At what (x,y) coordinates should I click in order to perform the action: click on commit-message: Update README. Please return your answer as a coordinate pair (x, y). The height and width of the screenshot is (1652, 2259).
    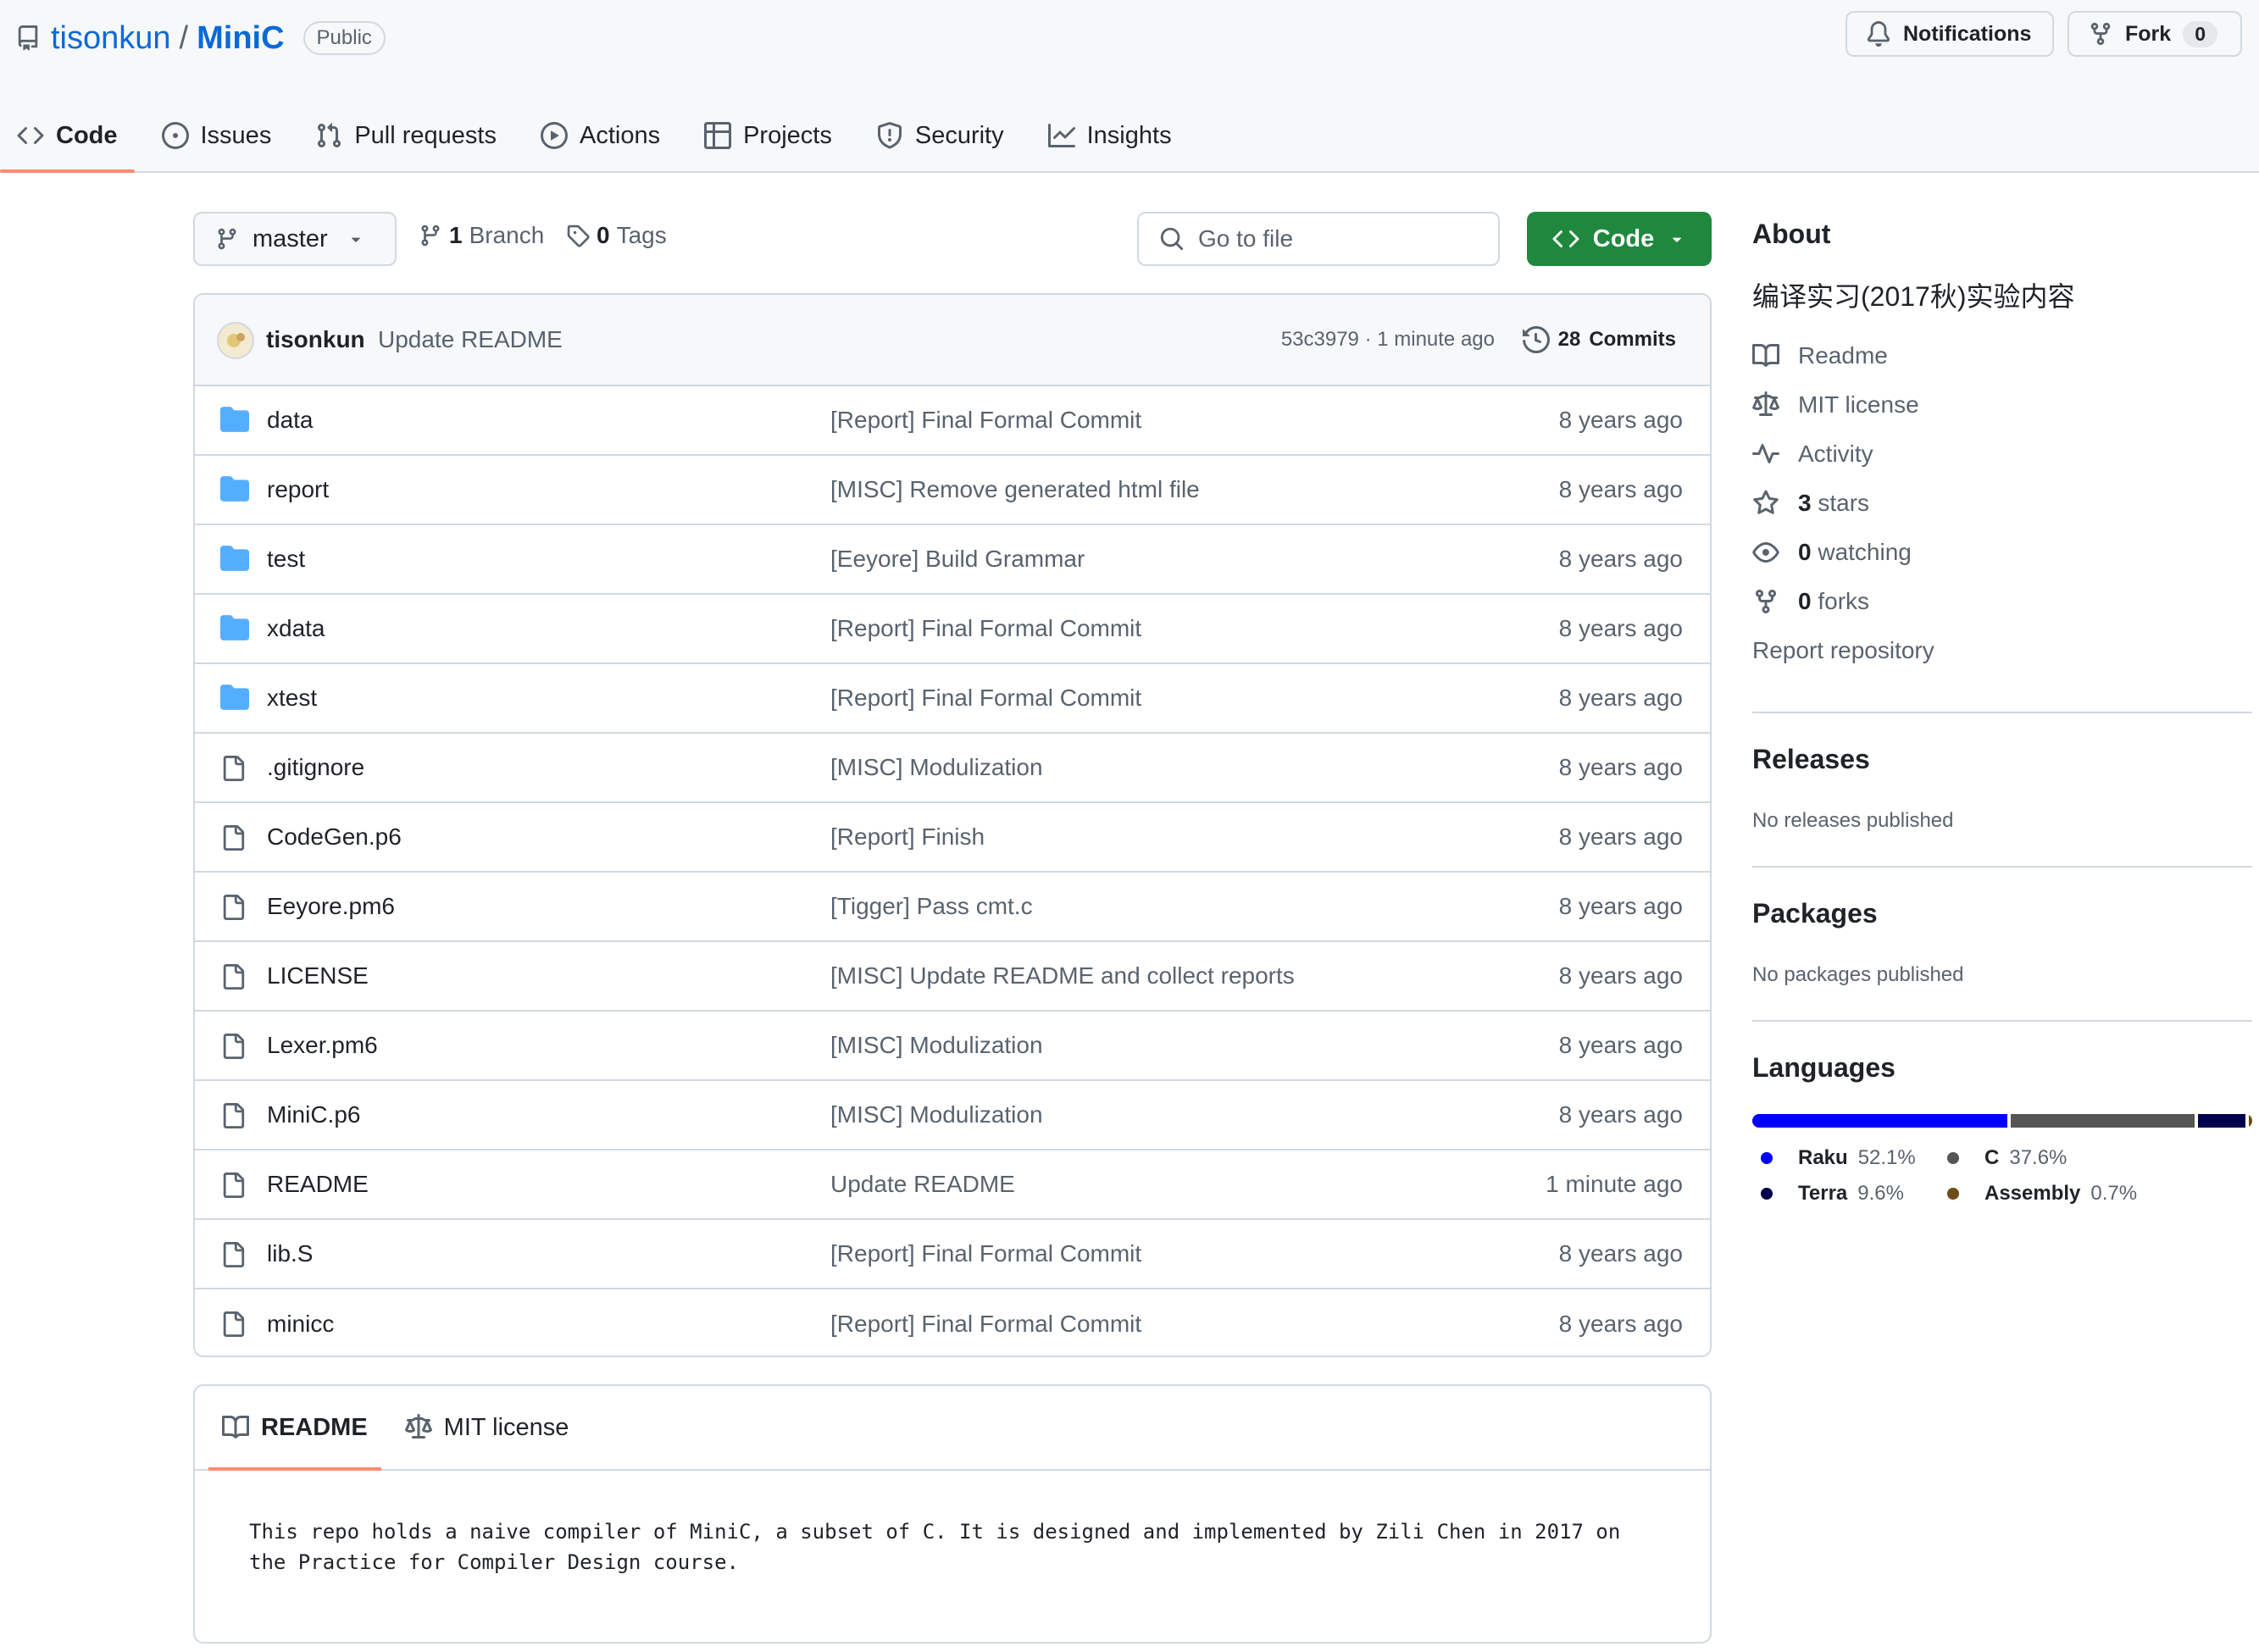
    Looking at the image, I should click on (470, 339).